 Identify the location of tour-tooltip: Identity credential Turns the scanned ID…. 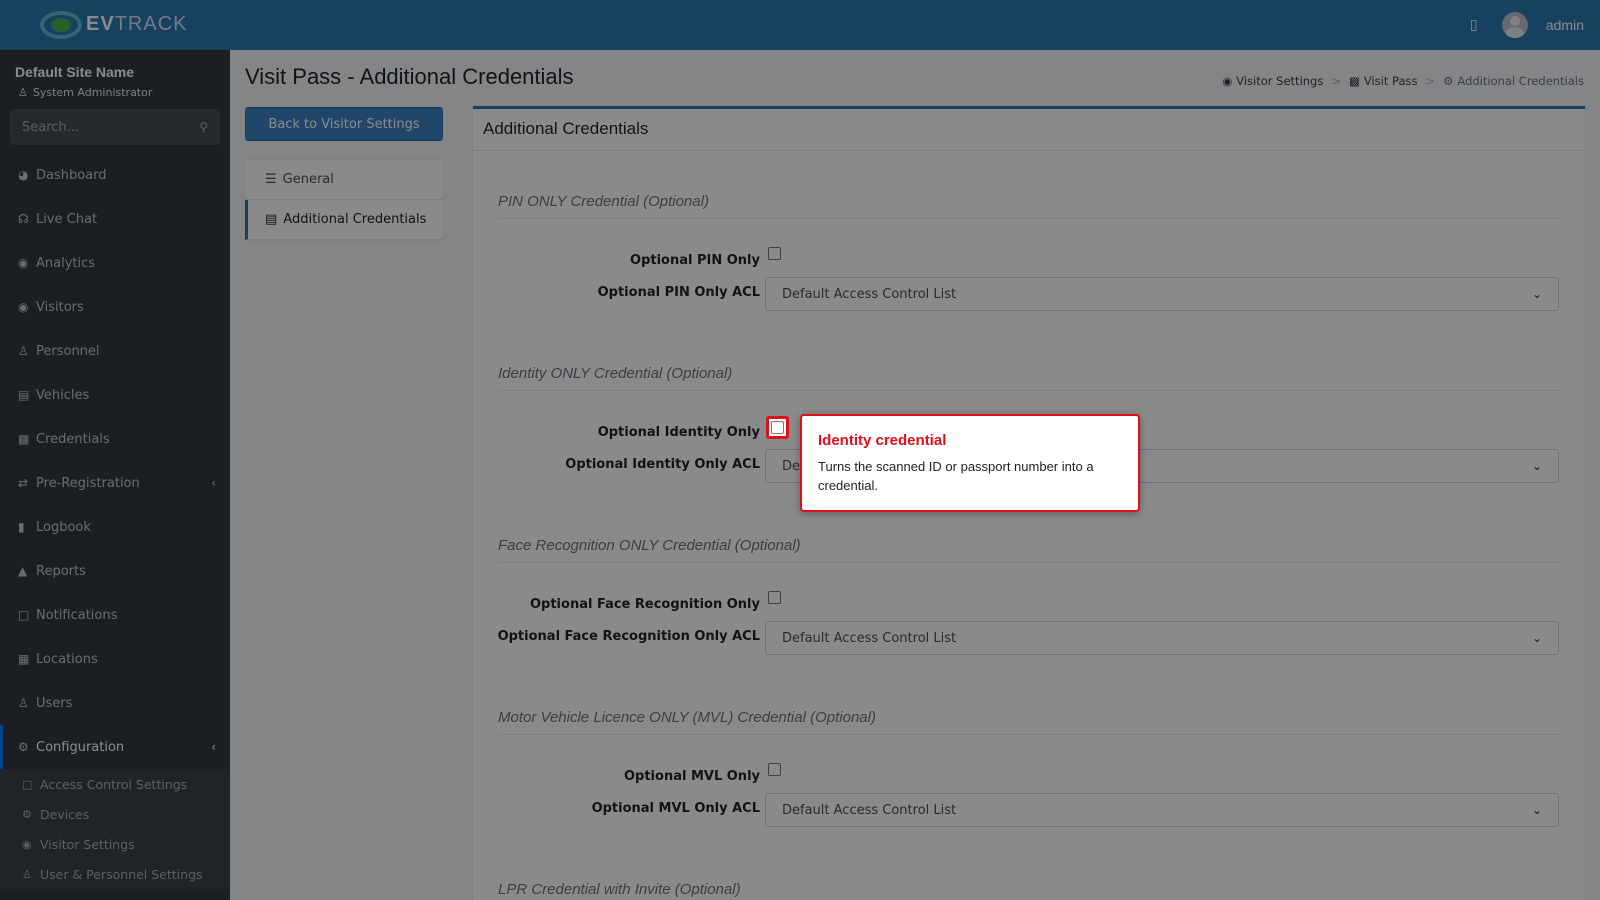
(970, 463).